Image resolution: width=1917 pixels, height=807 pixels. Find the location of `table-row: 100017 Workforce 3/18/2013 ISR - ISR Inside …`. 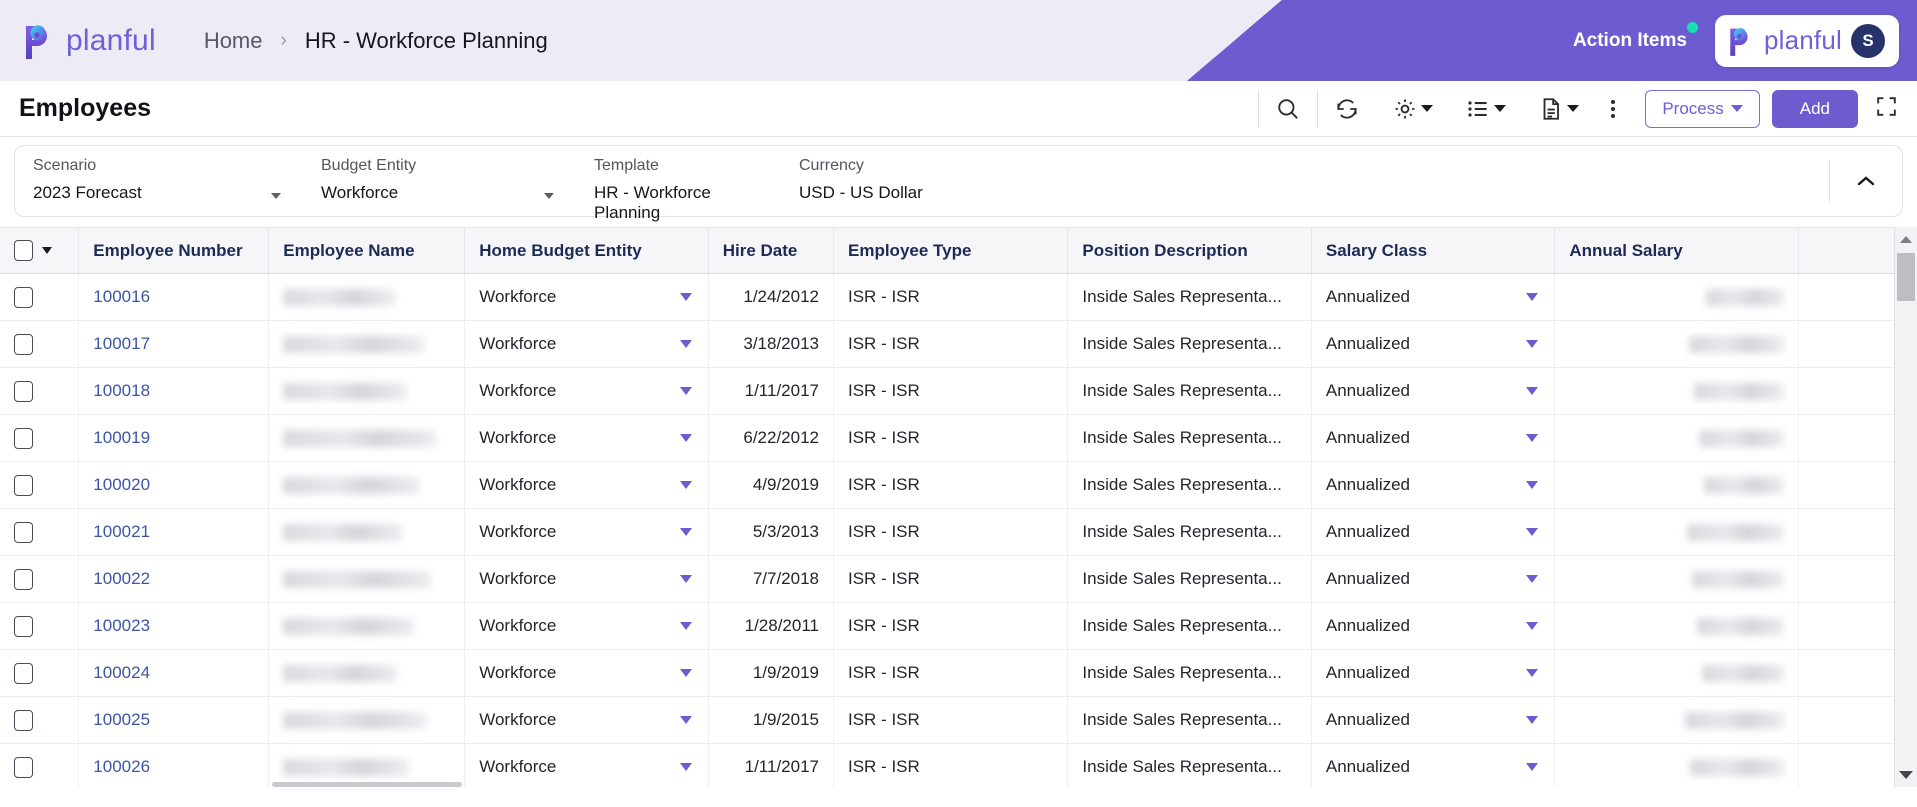

table-row: 100017 Workforce 3/18/2013 ISR - ISR Inside … is located at coordinates (947, 344).